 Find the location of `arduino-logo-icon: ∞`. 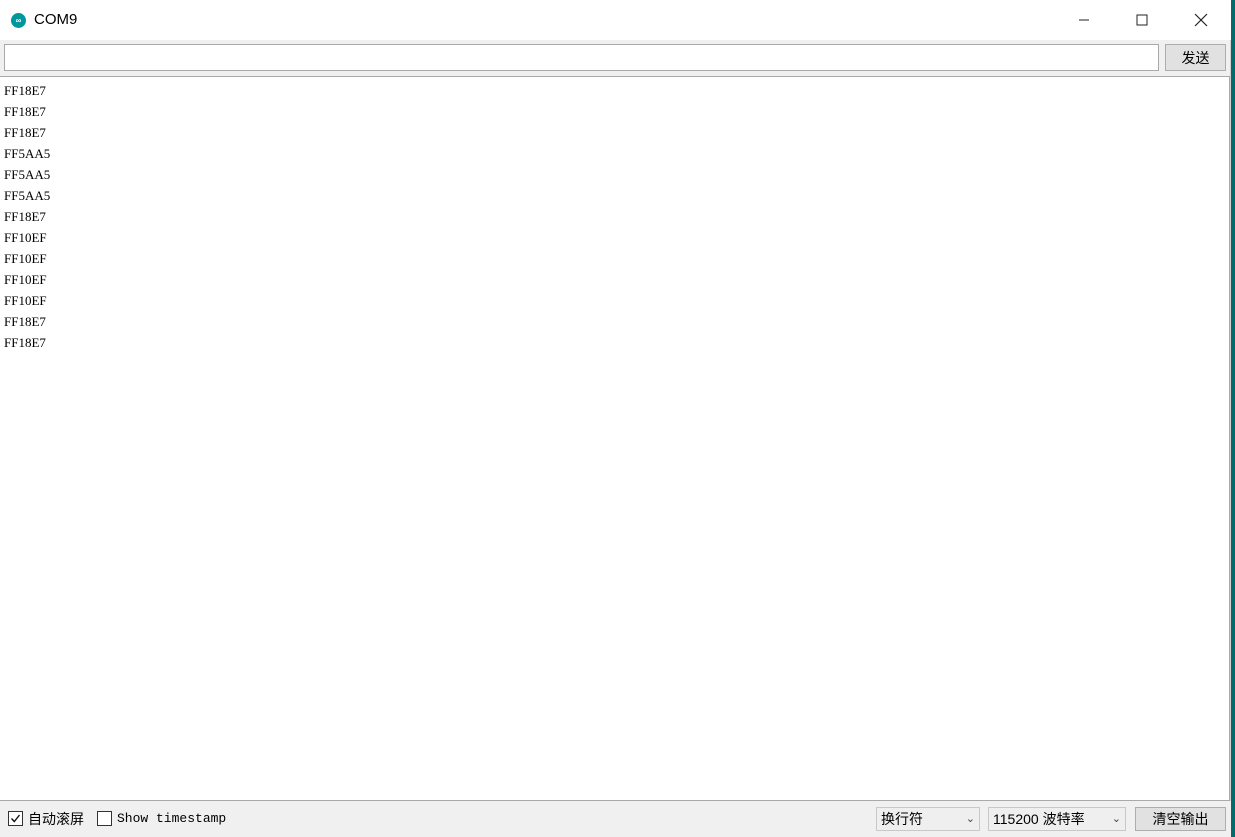

arduino-logo-icon: ∞ is located at coordinates (18, 20).